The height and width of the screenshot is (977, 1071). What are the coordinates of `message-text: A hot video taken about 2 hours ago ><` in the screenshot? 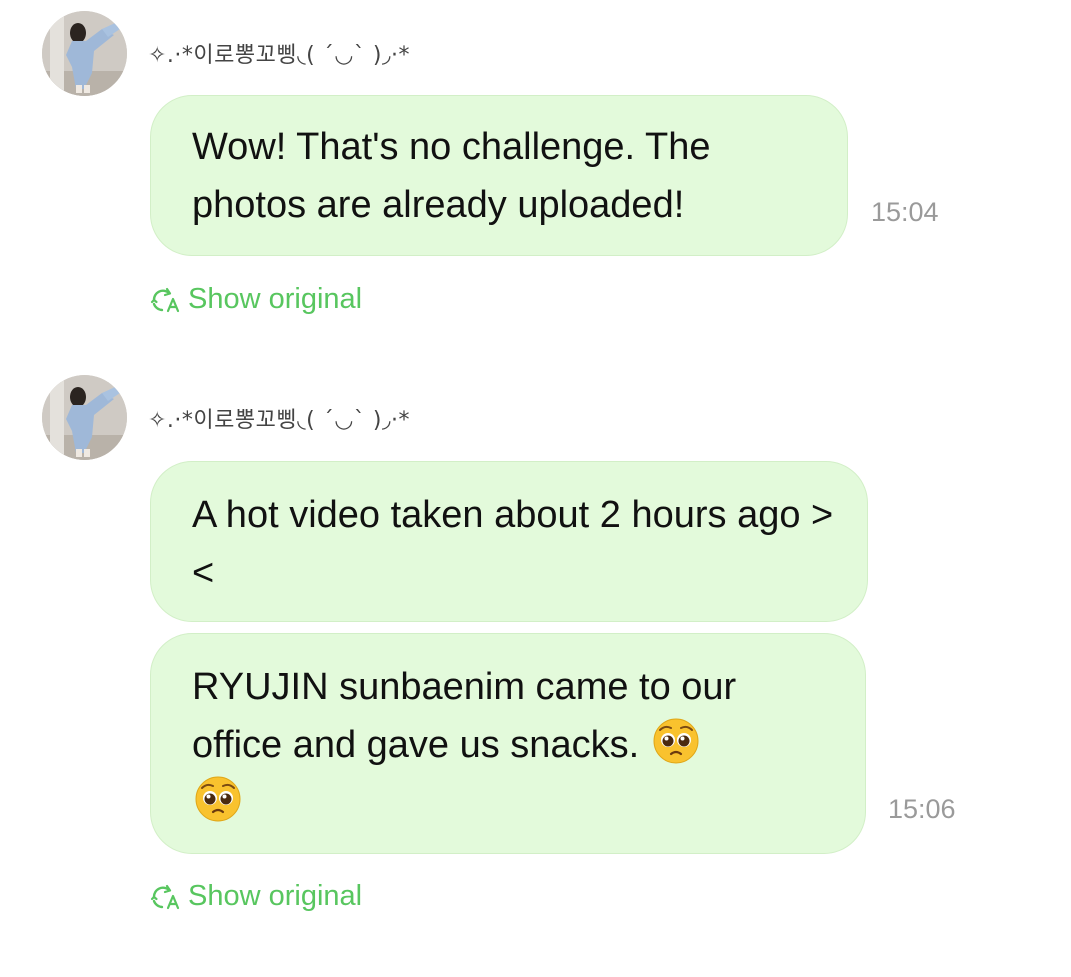 It's located at (513, 544).